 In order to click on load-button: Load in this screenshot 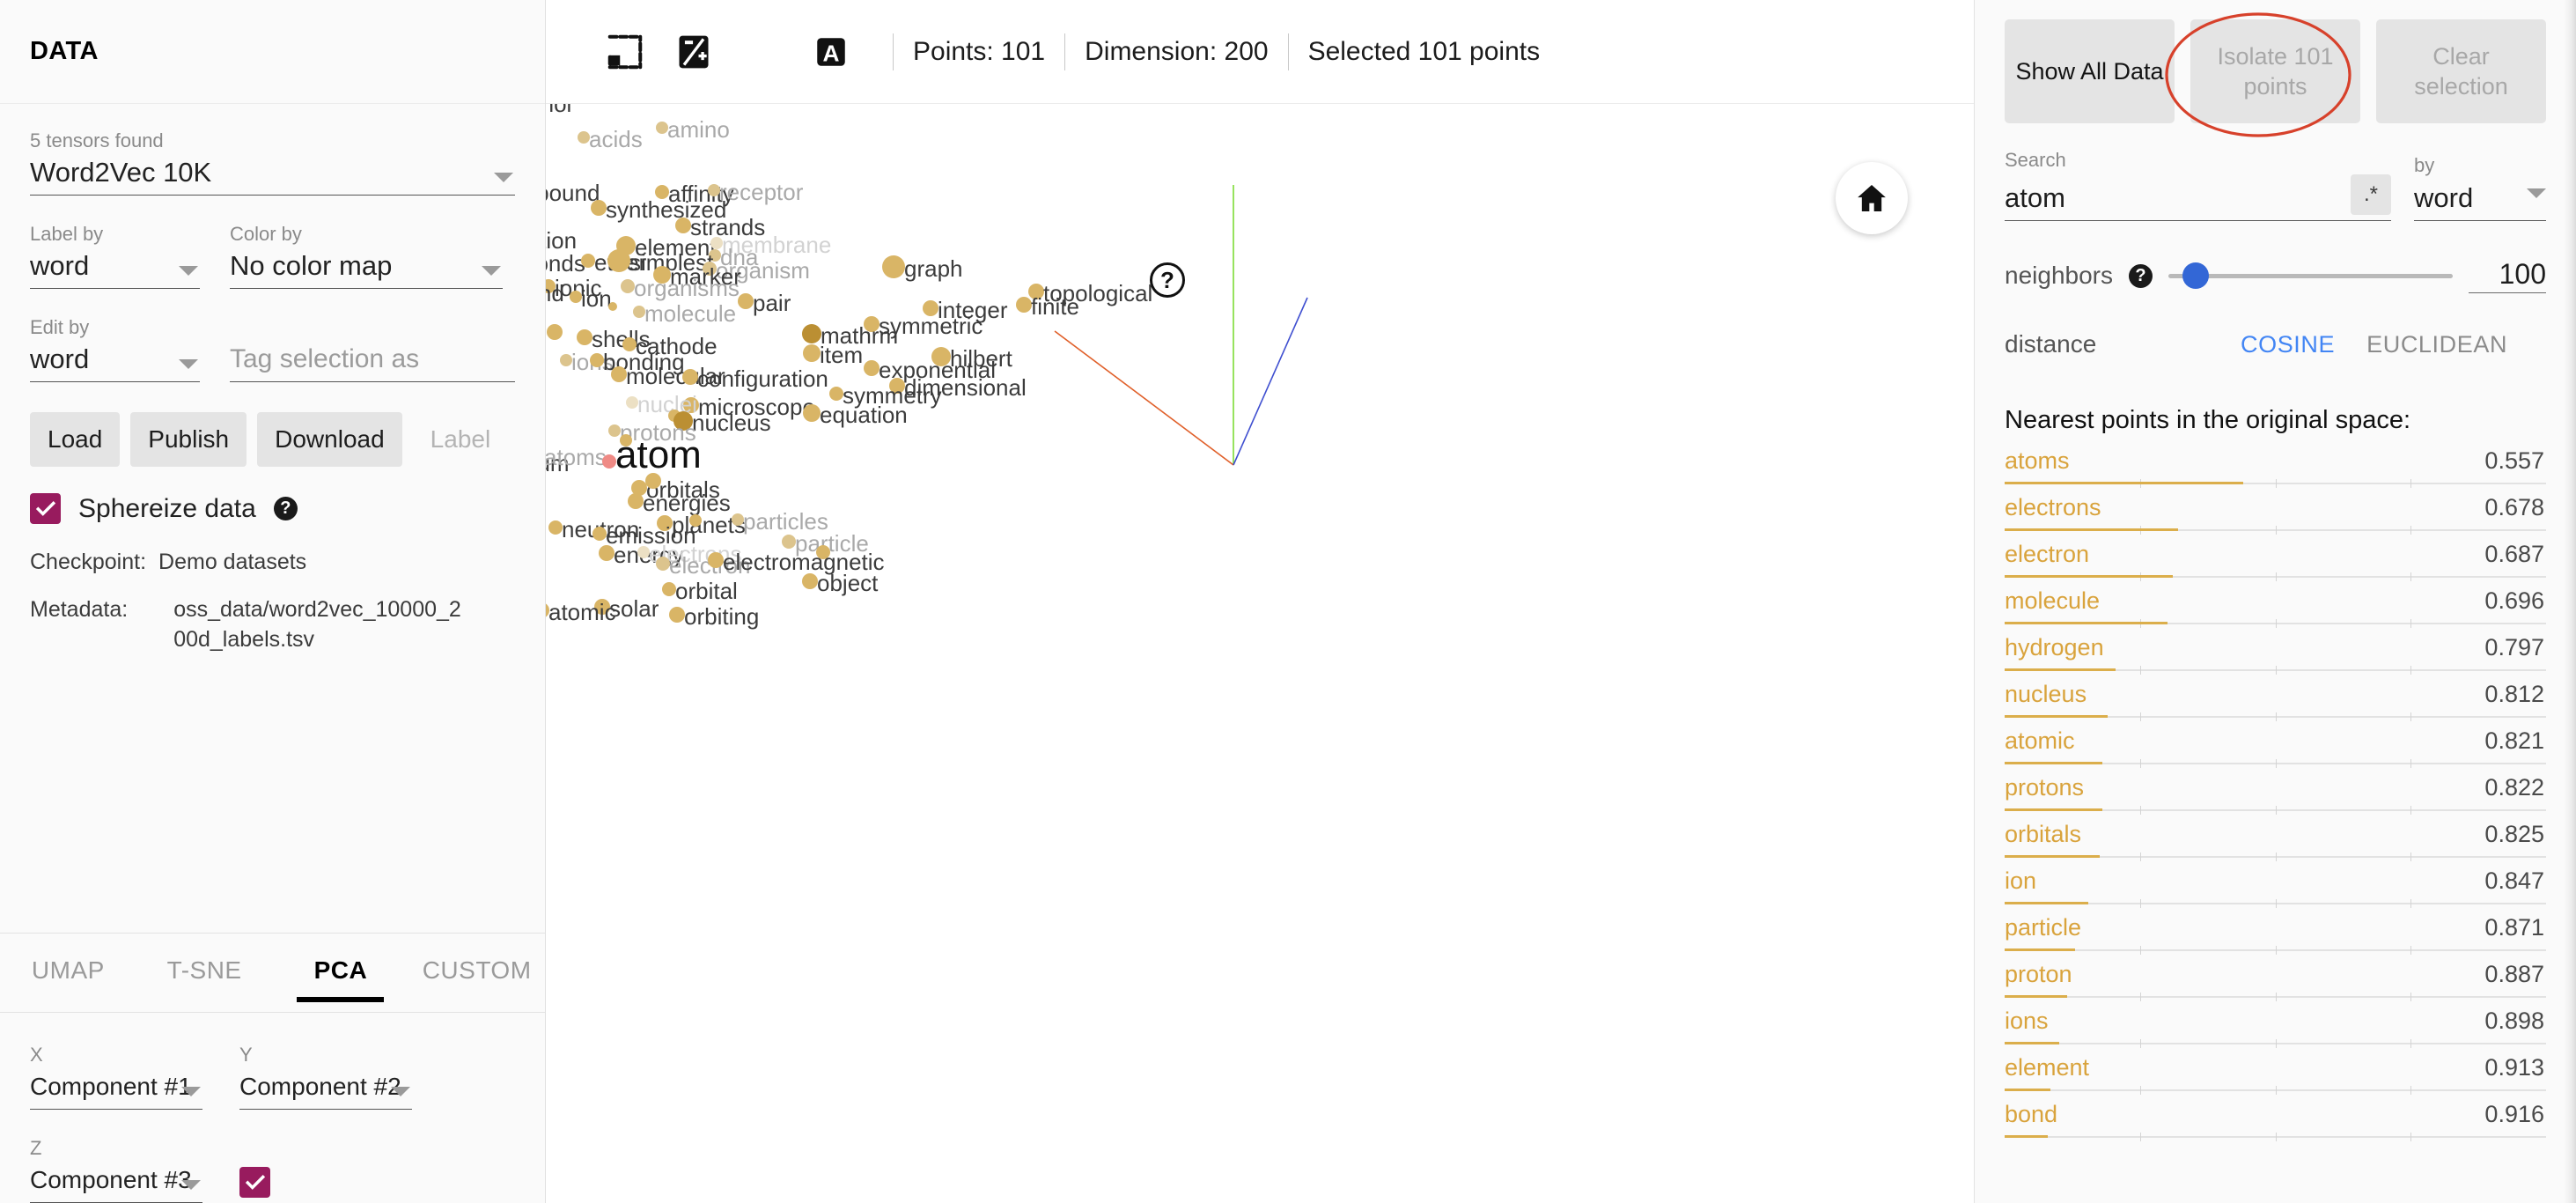, I will do `click(75, 439)`.